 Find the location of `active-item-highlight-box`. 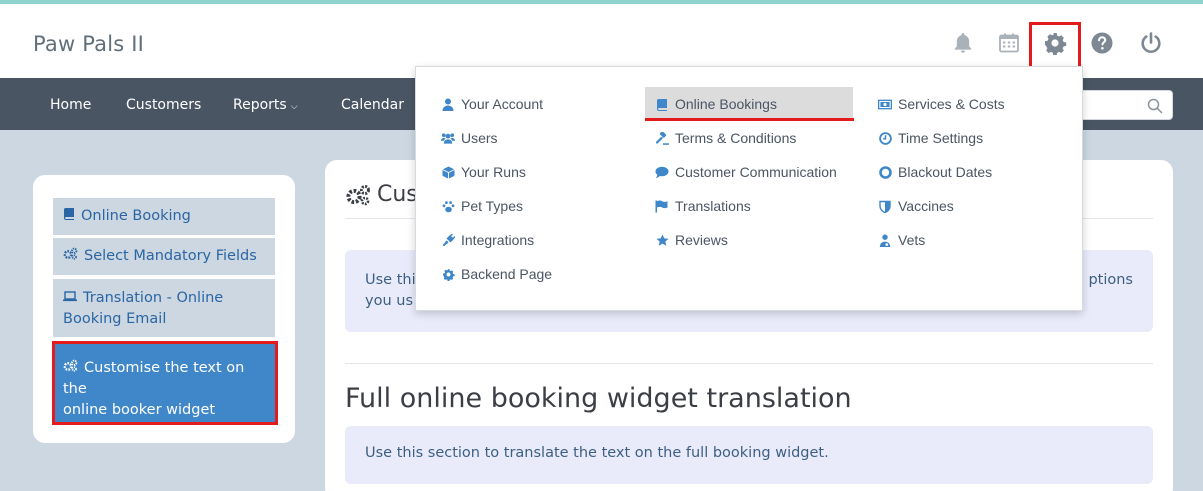

active-item-highlight-box is located at coordinates (165, 383).